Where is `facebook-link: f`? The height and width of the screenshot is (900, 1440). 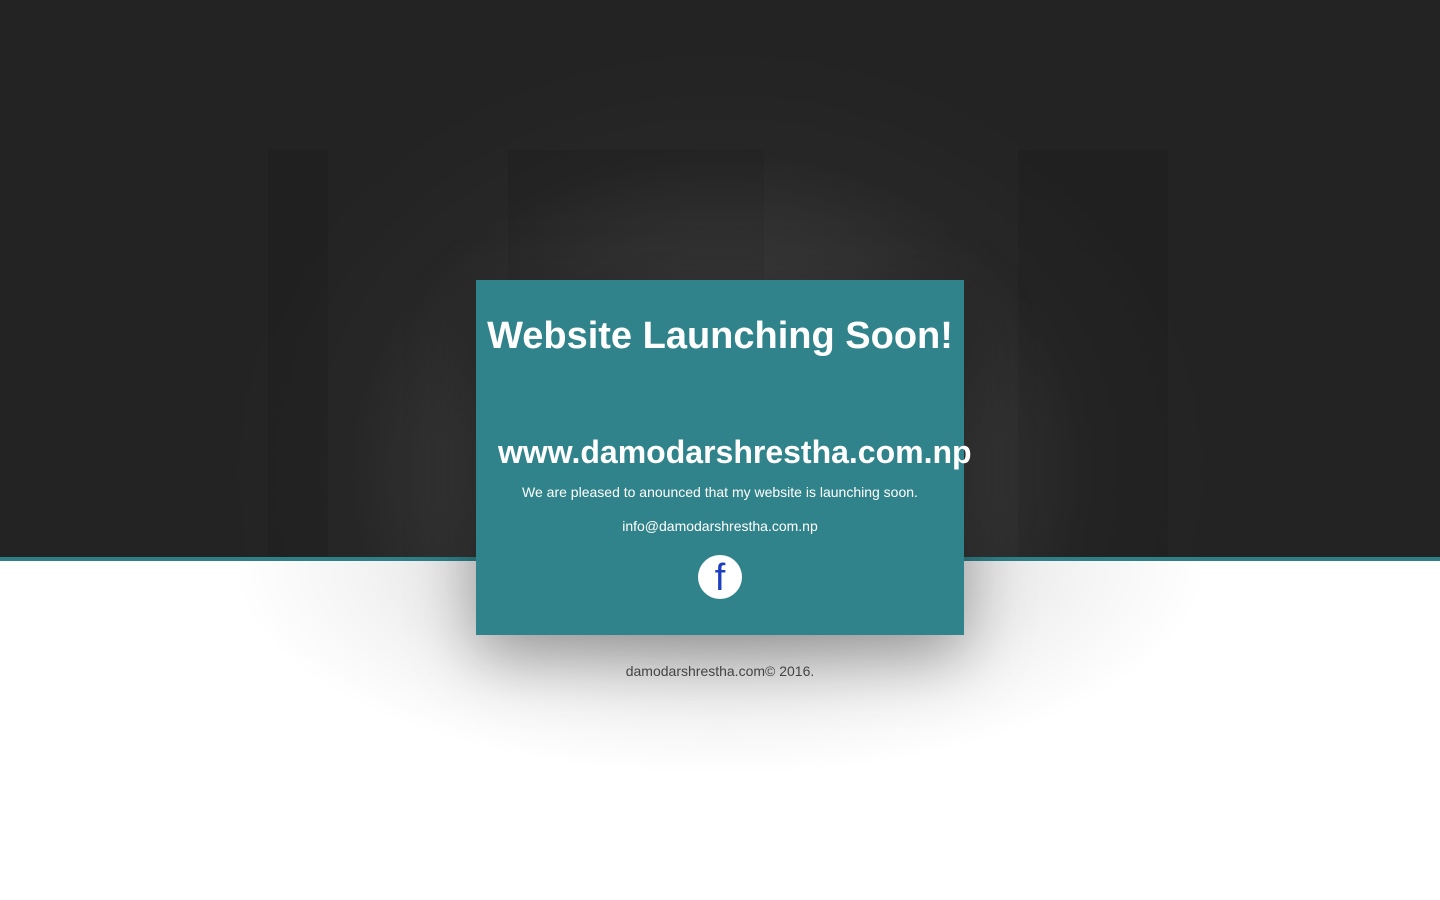 facebook-link: f is located at coordinates (720, 577).